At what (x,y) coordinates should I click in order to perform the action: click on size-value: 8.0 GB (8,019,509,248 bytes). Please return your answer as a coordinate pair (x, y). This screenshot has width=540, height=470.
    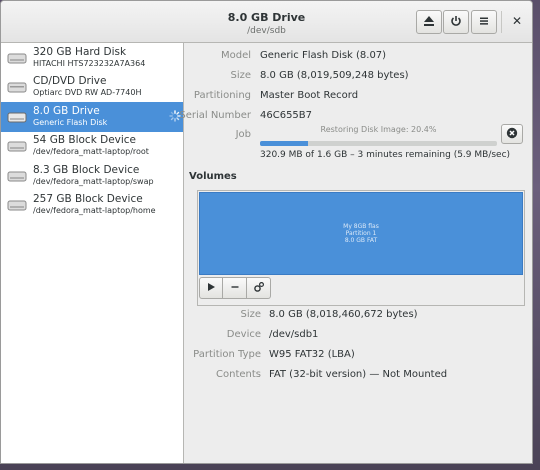
    Looking at the image, I should click on (334, 75).